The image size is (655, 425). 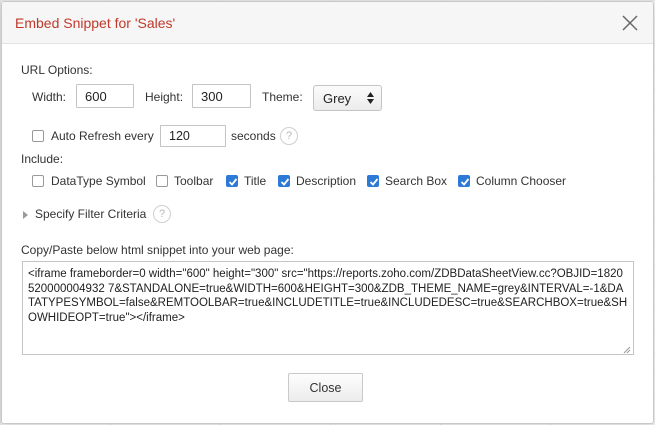 I want to click on description-checkbox, so click(x=284, y=181).